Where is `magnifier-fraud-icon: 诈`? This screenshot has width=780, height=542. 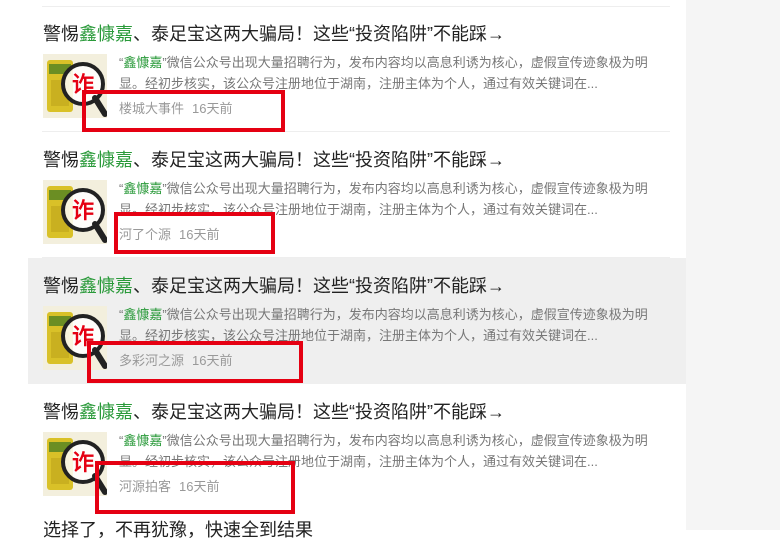 magnifier-fraud-icon: 诈 is located at coordinates (75, 212).